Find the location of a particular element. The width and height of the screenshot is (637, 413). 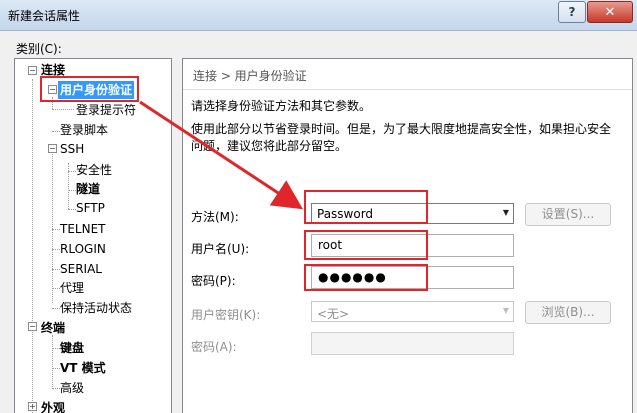

tree-item-connection: 连接 is located at coordinates (53, 70).